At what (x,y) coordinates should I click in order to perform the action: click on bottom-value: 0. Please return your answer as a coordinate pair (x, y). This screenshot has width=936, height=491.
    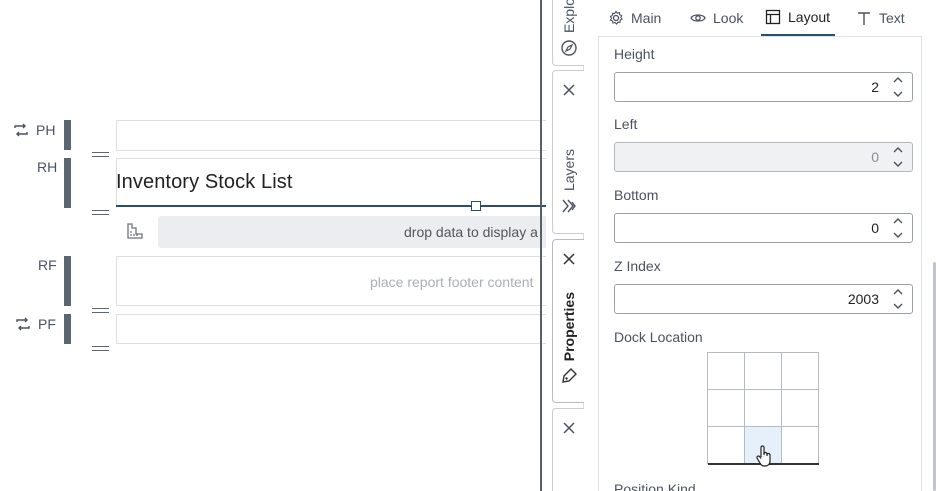
    Looking at the image, I should click on (875, 228).